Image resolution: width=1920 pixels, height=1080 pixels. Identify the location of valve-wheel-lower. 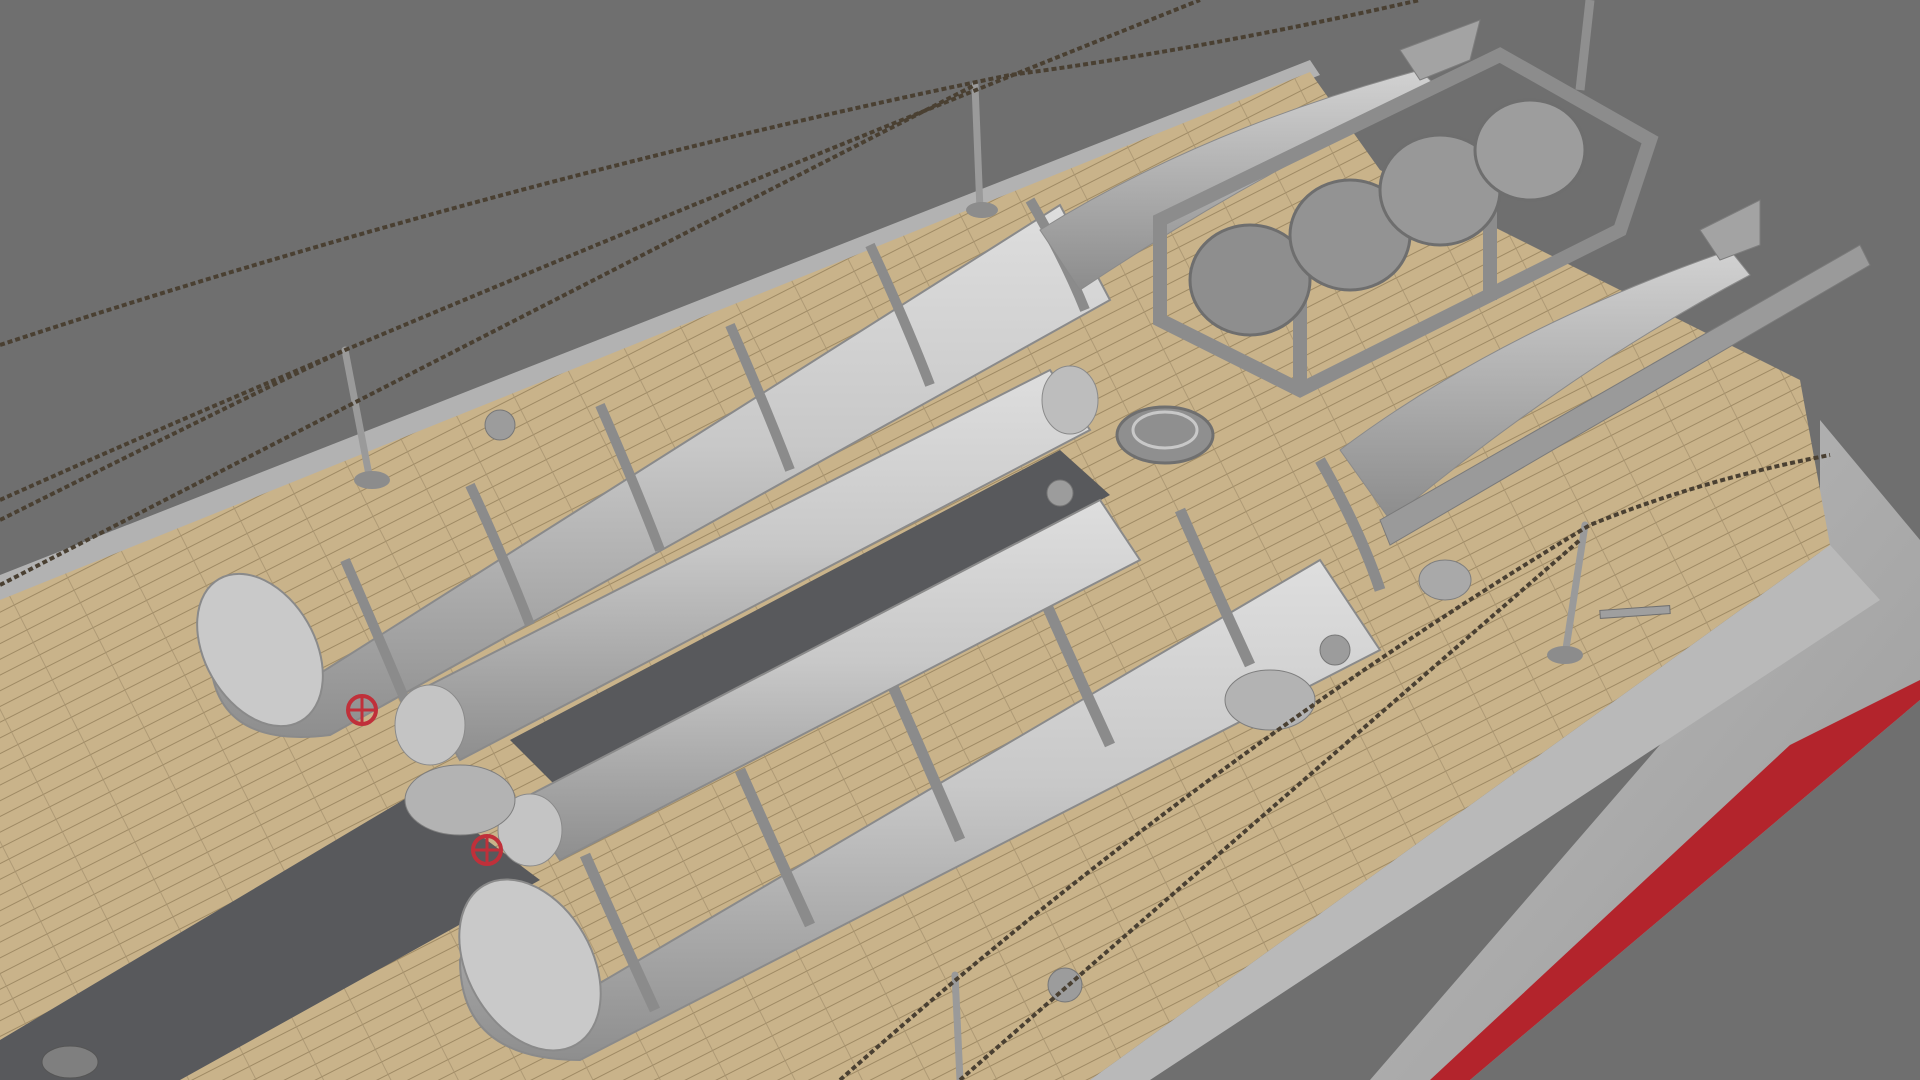
(487, 850).